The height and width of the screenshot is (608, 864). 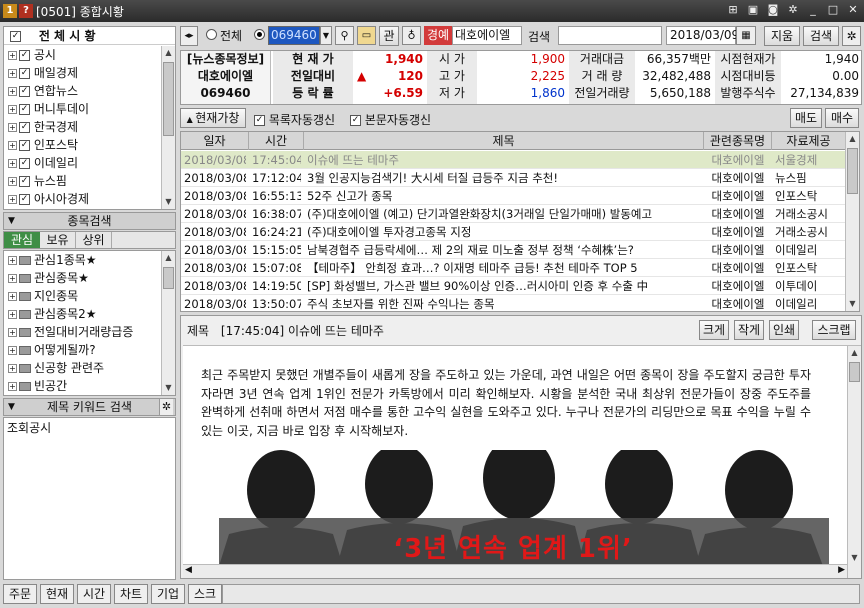 I want to click on search-input, so click(x=610, y=35).